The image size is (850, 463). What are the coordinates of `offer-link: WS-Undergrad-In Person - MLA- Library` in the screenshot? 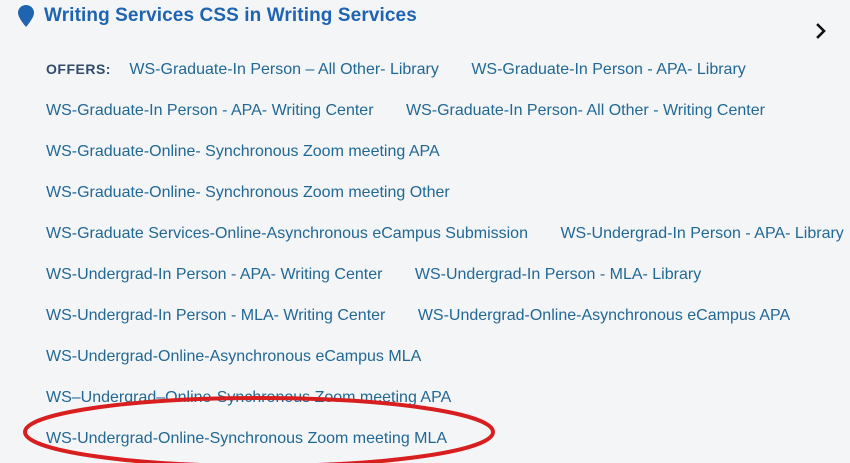 It's located at (558, 274).